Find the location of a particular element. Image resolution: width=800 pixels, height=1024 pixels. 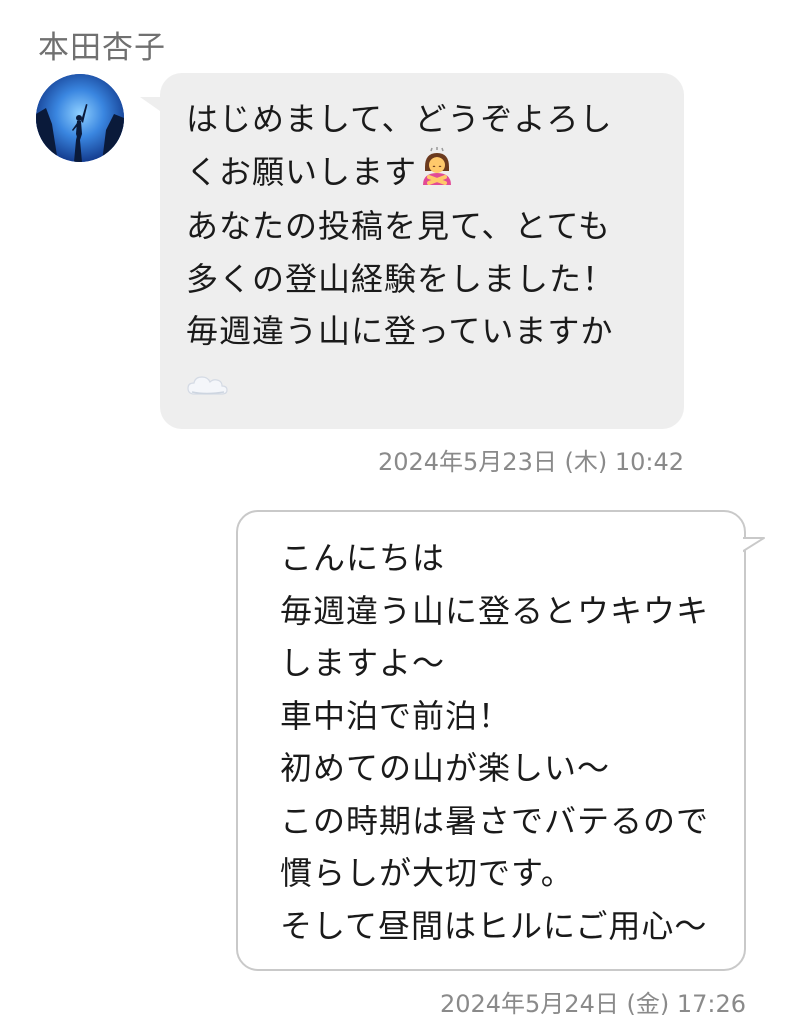

message-line: そして昼間はヒルにご用心〜 is located at coordinates (494, 925).